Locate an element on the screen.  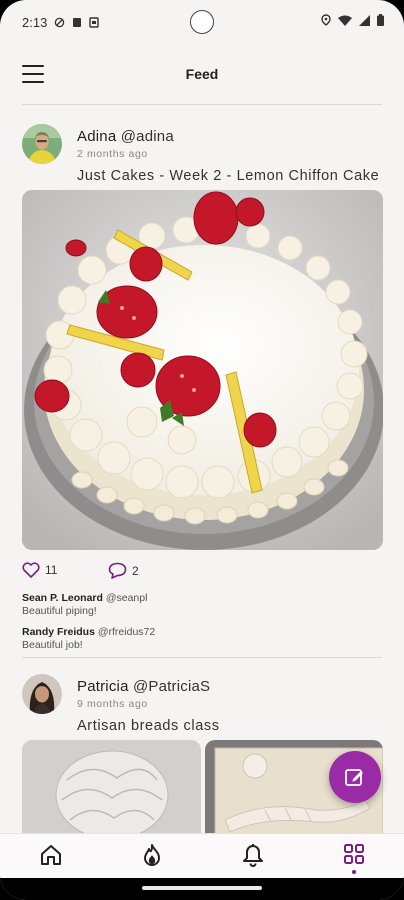
shield-icon is located at coordinates (60, 22).